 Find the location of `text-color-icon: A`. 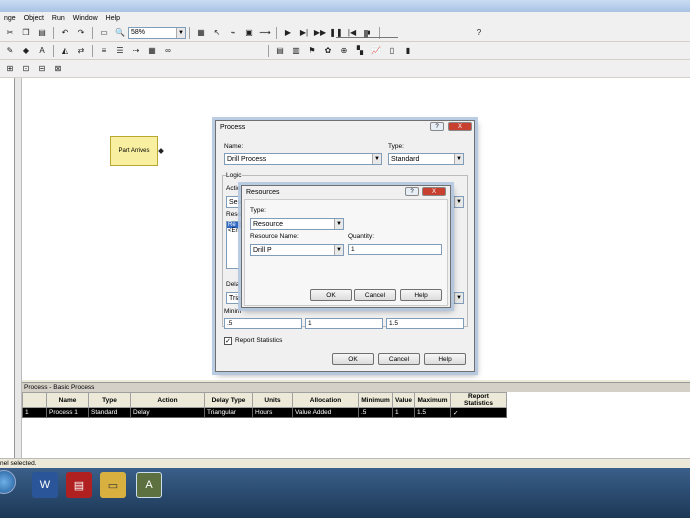

text-color-icon: A is located at coordinates (42, 51).